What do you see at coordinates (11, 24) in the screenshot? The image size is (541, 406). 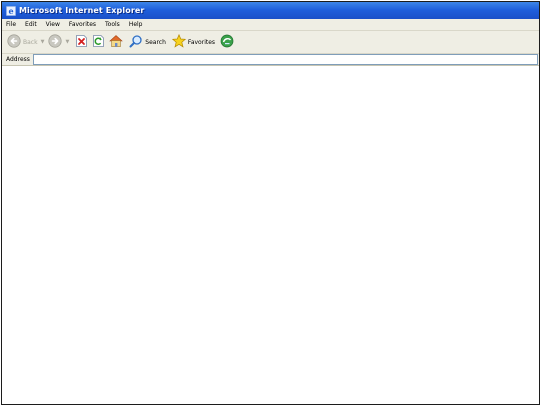 I see `menu-file: File` at bounding box center [11, 24].